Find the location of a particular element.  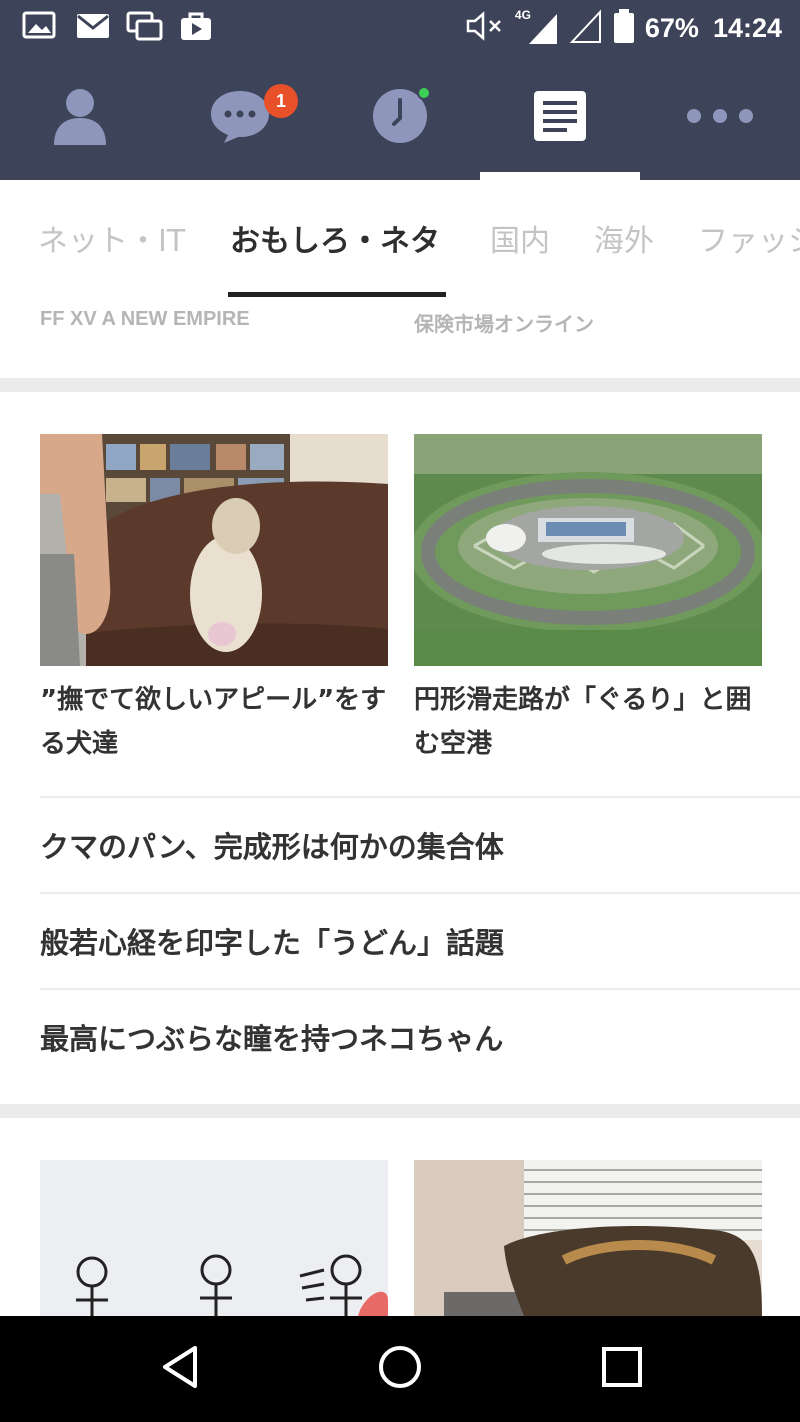

bottom-card-cat is located at coordinates (588, 1238).